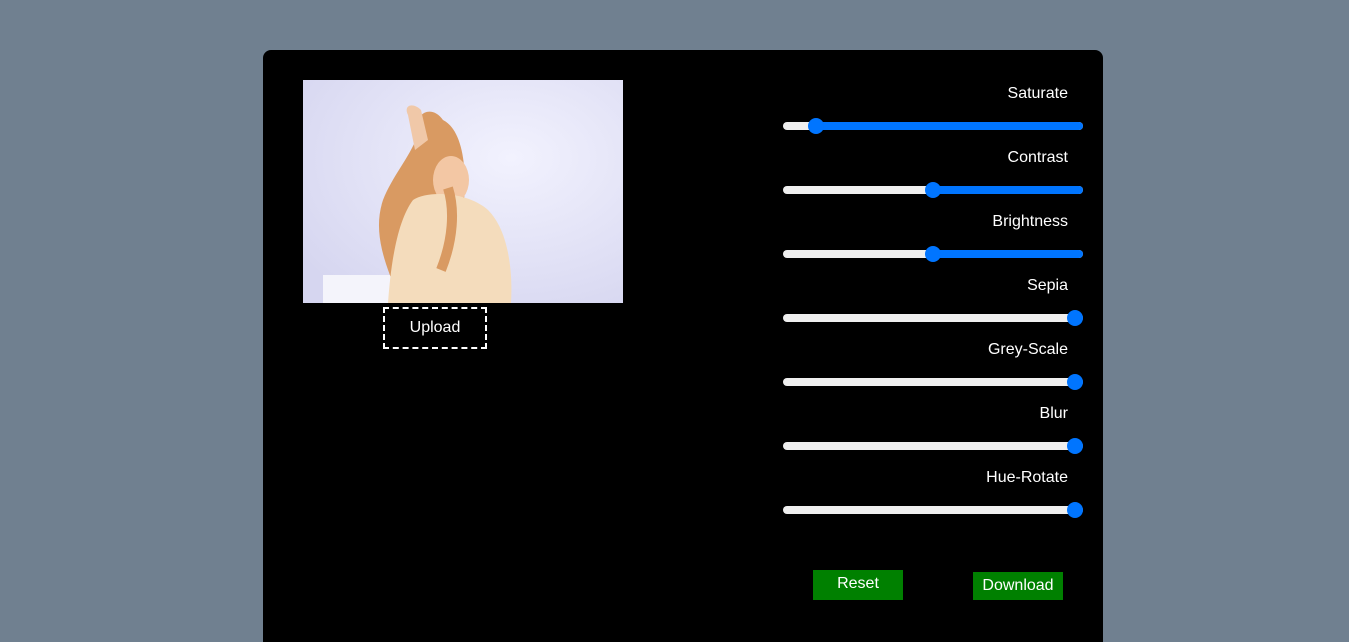 The height and width of the screenshot is (642, 1349). Describe the element at coordinates (1037, 93) in the screenshot. I see `slider-label-saturate: Saturate` at that location.